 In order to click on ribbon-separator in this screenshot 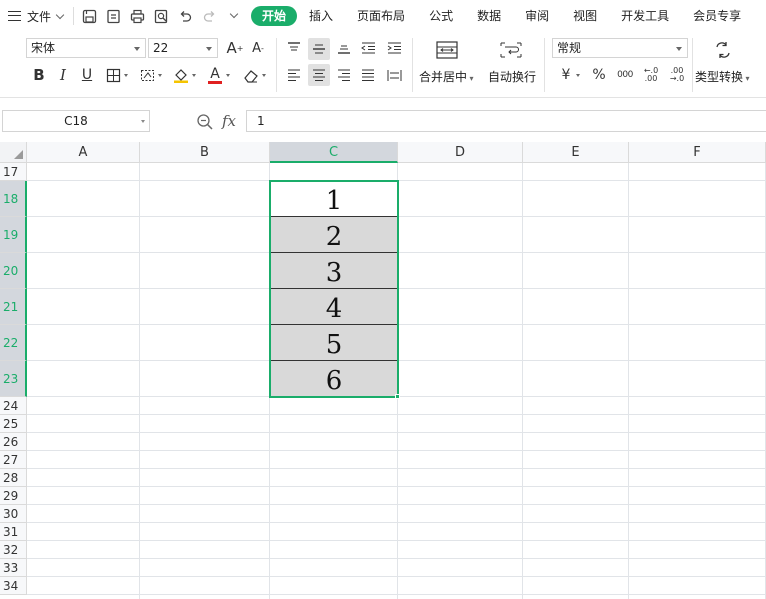, I will do `click(276, 65)`.